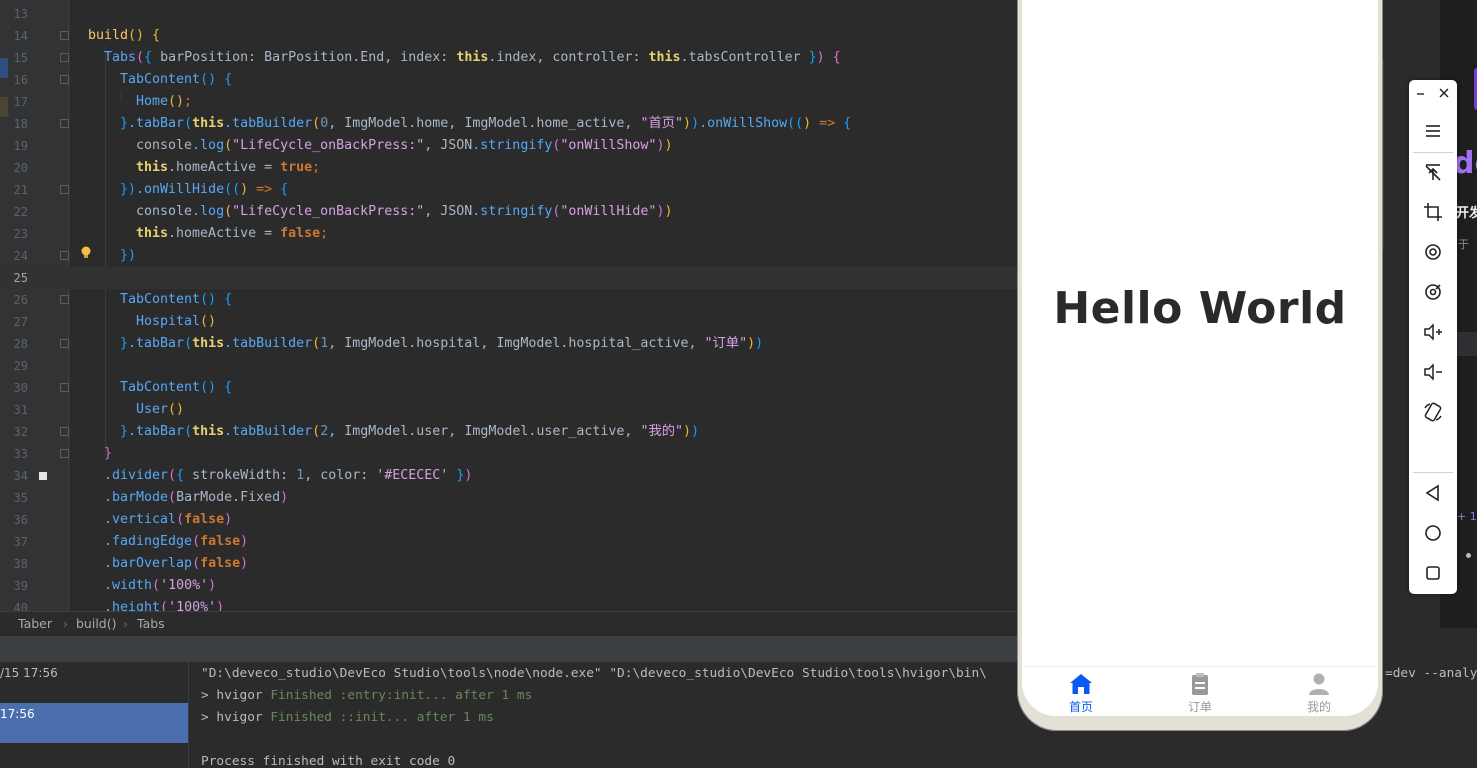 The width and height of the screenshot is (1477, 768). What do you see at coordinates (20, 102) in the screenshot?
I see `line-number: 17` at bounding box center [20, 102].